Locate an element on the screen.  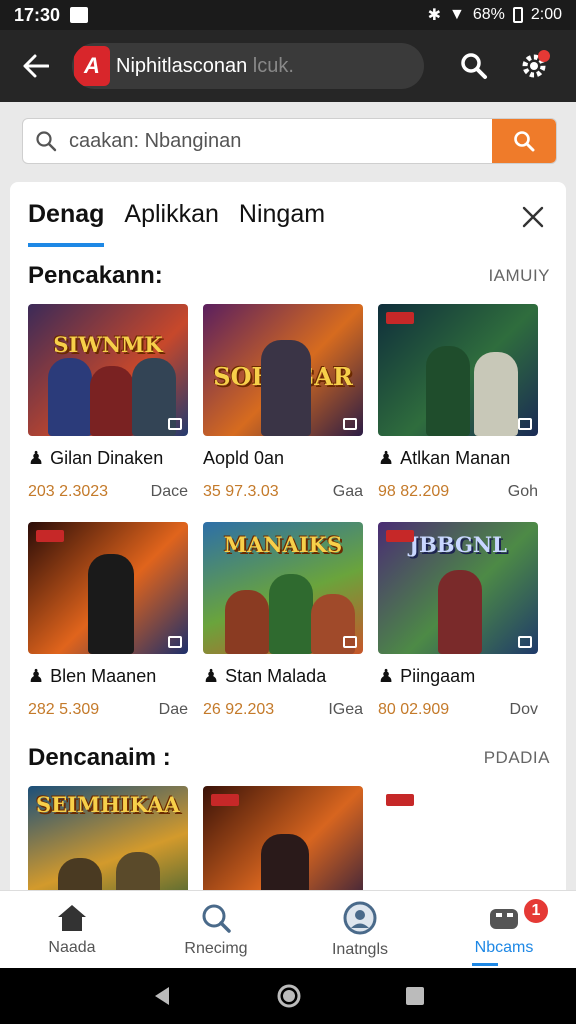
back-button is located at coordinates (36, 66).